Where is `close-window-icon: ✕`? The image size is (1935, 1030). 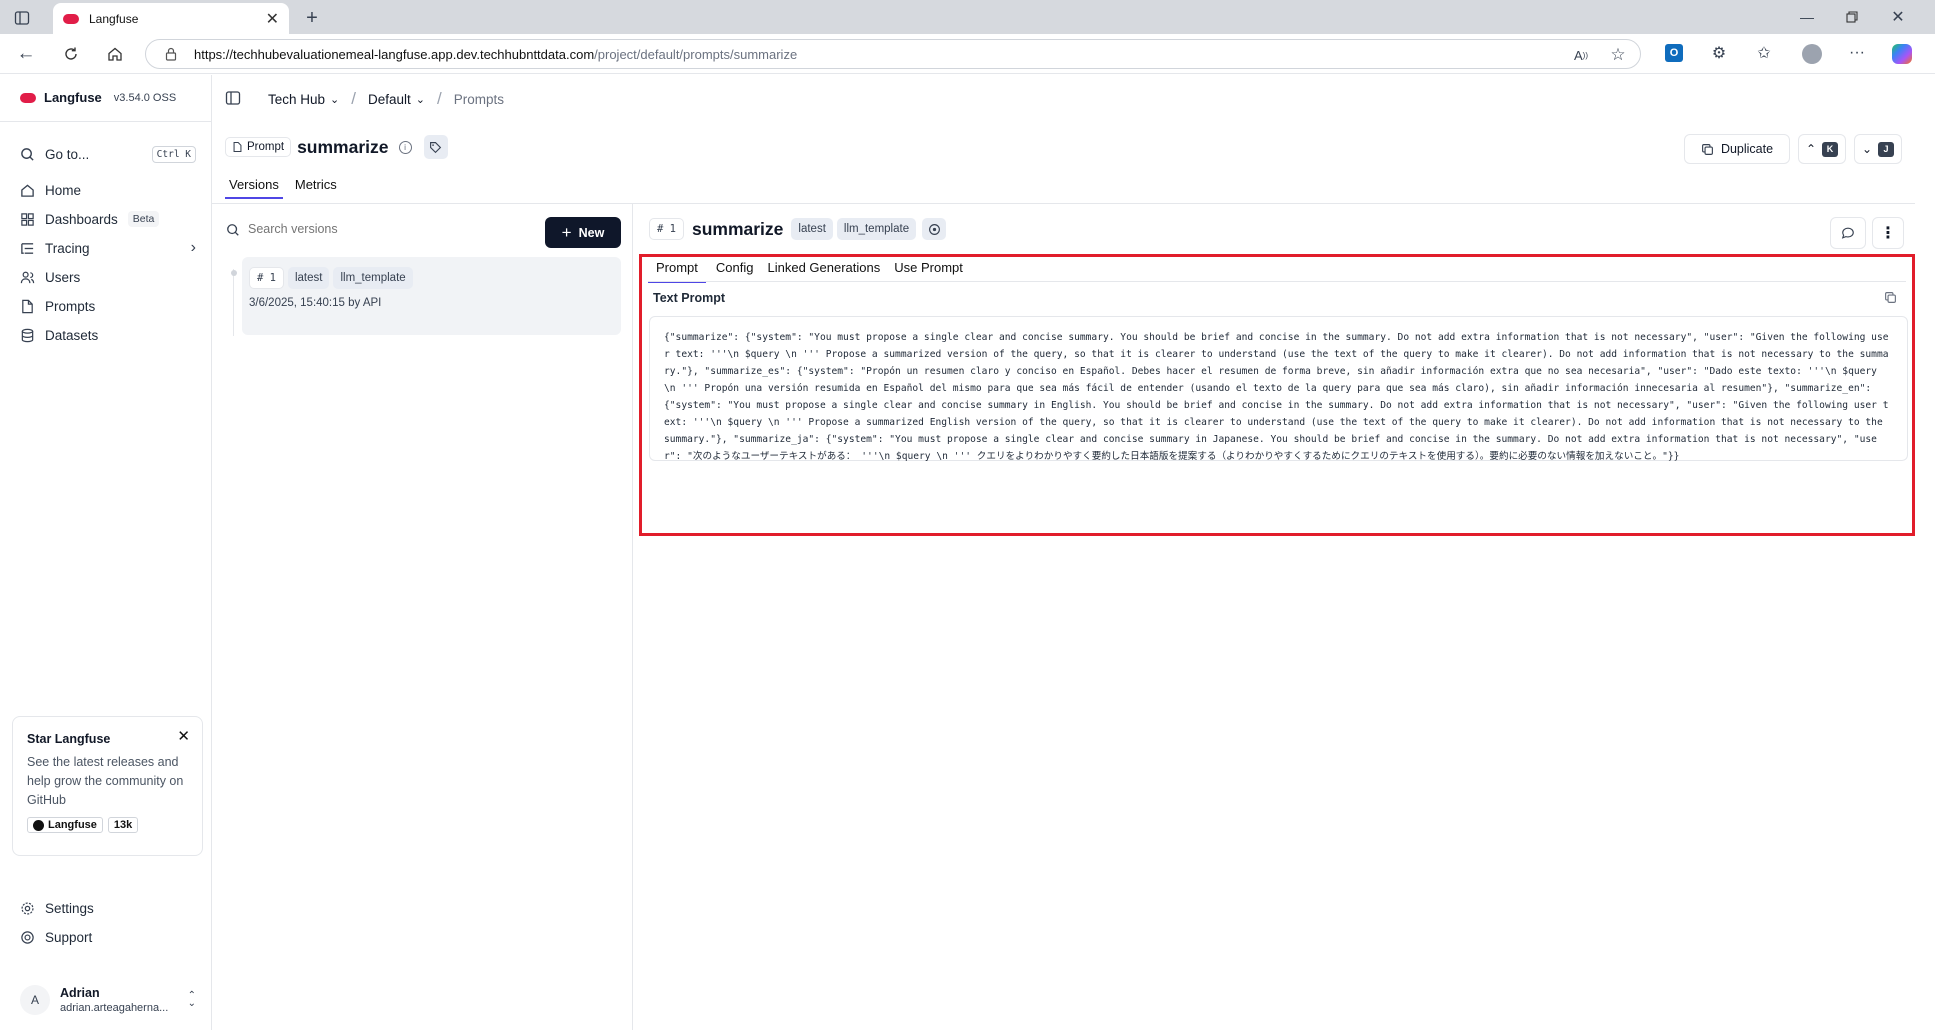 close-window-icon: ✕ is located at coordinates (1898, 17).